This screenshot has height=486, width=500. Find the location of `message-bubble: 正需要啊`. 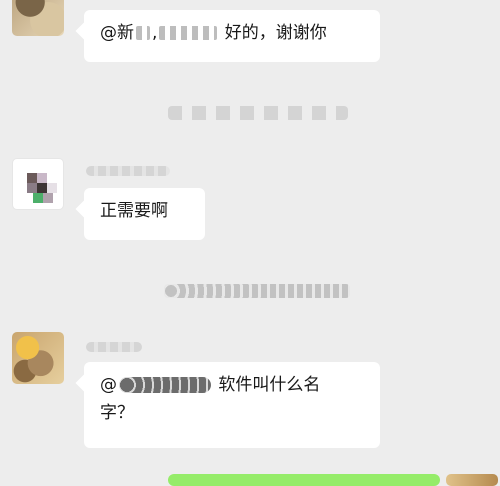

message-bubble: 正需要啊 is located at coordinates (144, 214).